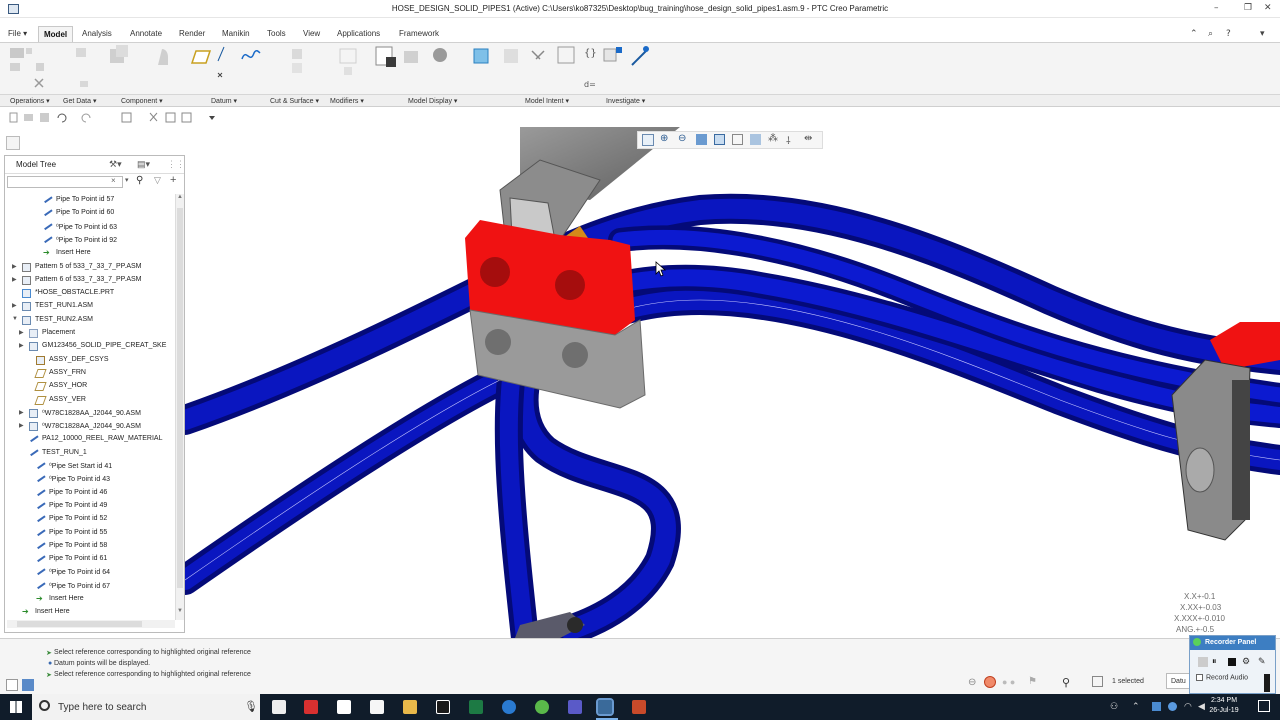 The width and height of the screenshot is (1280, 720). I want to click on tree-expander-icon: ▼, so click(15, 319).